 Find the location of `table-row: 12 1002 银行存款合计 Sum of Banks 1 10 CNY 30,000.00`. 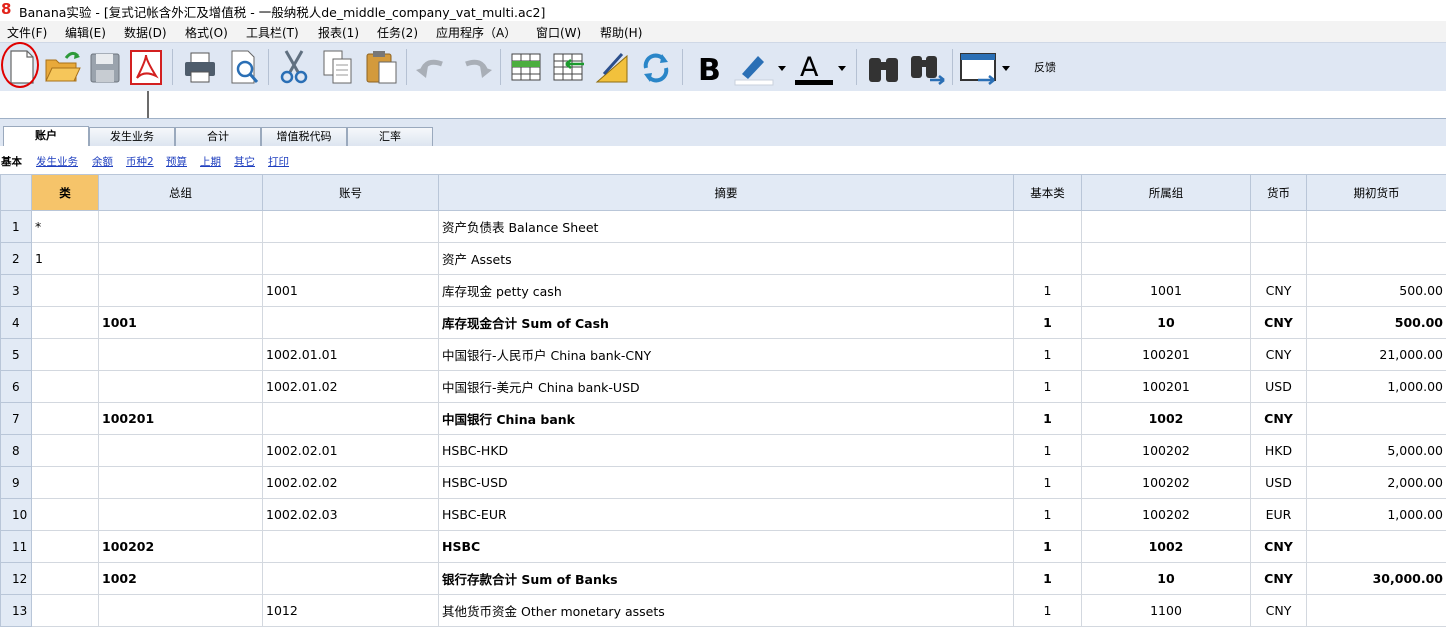

table-row: 12 1002 银行存款合计 Sum of Banks 1 10 CNY 30,000.00 is located at coordinates (723, 578).